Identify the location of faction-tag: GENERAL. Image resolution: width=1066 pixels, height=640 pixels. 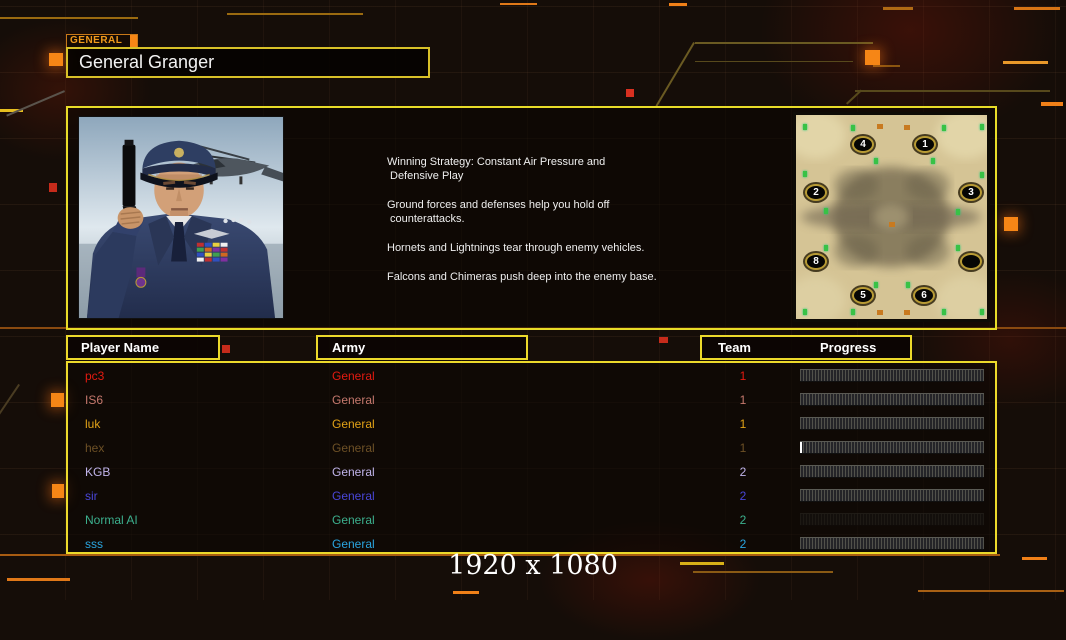
(102, 41).